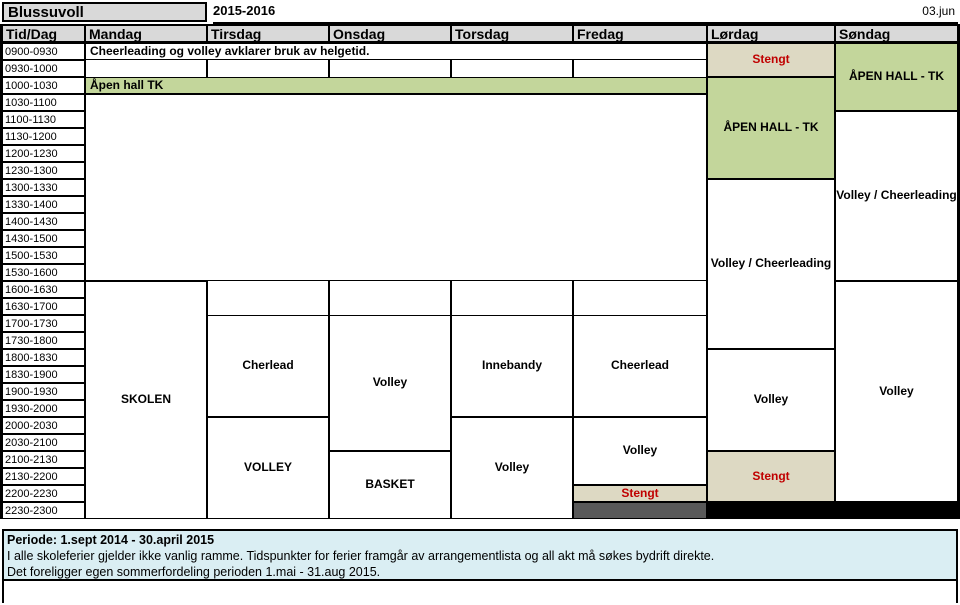 This screenshot has width=960, height=605. What do you see at coordinates (771, 60) in the screenshot?
I see `b-lor-stengt: Stengt` at bounding box center [771, 60].